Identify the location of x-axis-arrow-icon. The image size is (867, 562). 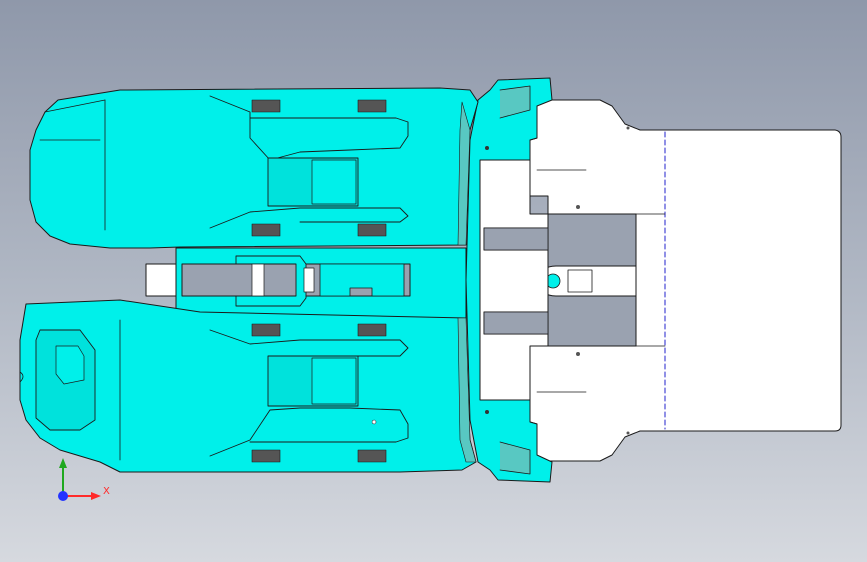
(96, 496).